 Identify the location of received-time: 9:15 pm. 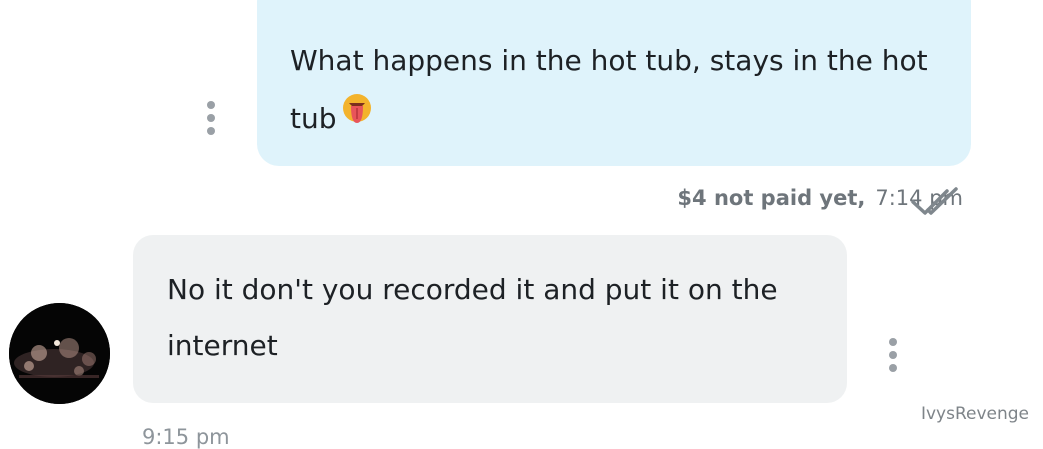
(186, 437).